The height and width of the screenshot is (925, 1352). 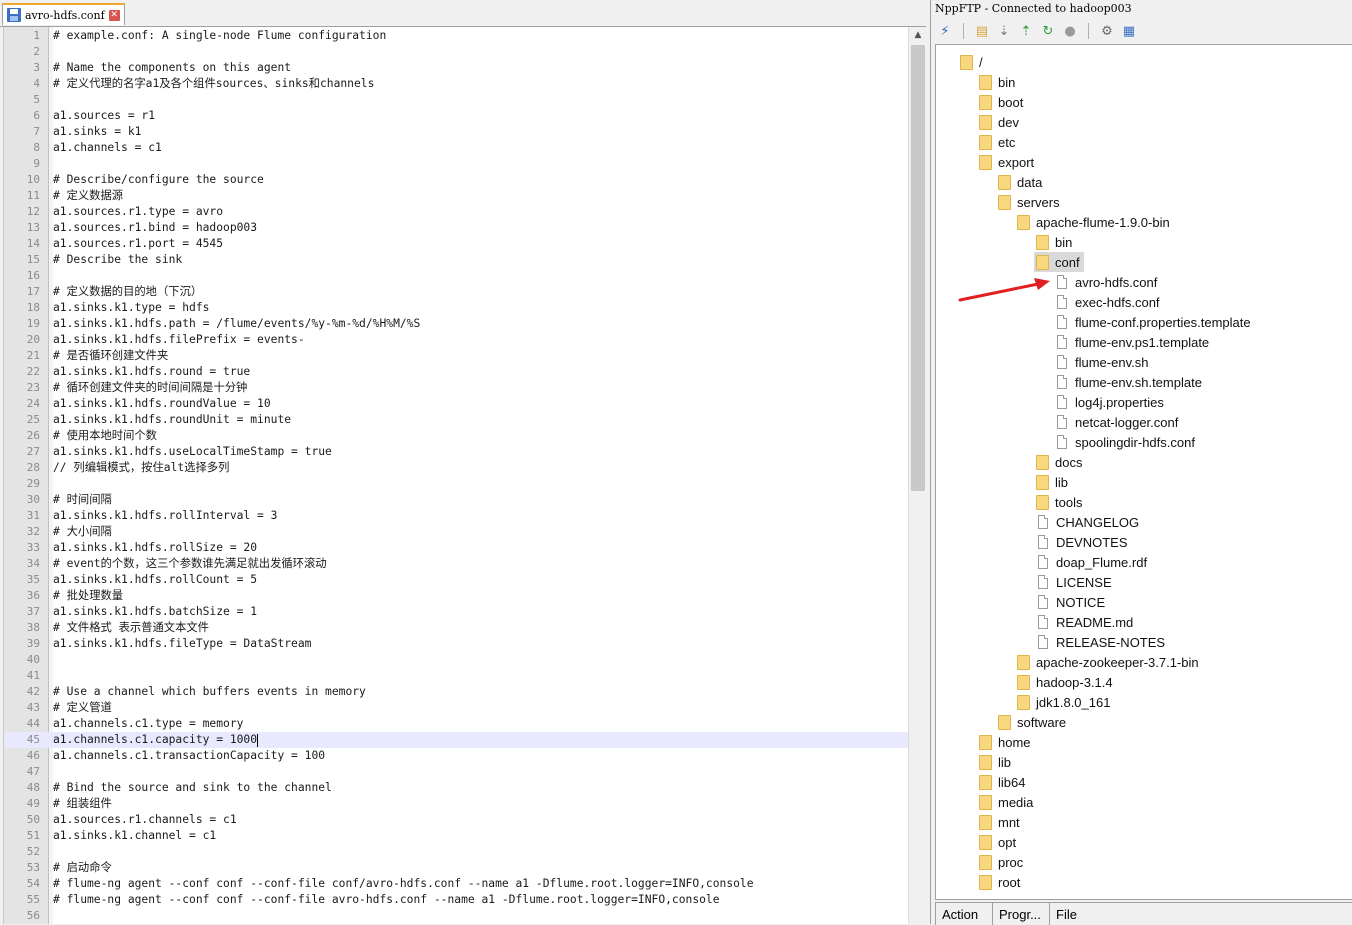 What do you see at coordinates (972, 62) in the screenshot?
I see `tree-folder: /` at bounding box center [972, 62].